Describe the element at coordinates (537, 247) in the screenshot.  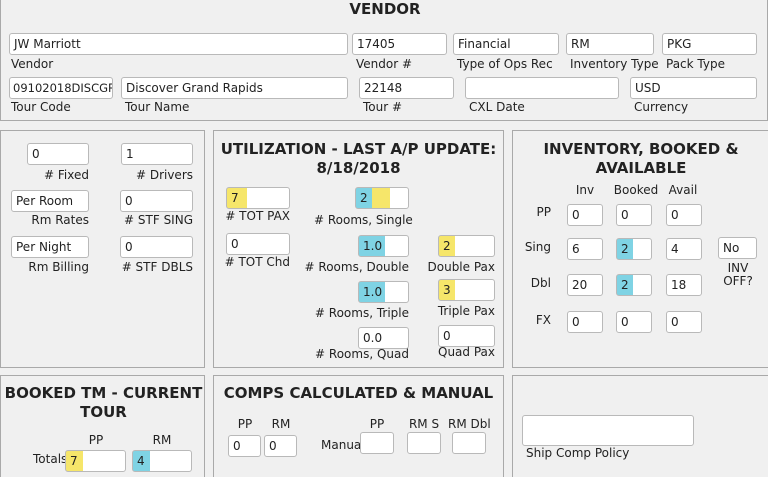
I see `row-sing-label: Sing` at that location.